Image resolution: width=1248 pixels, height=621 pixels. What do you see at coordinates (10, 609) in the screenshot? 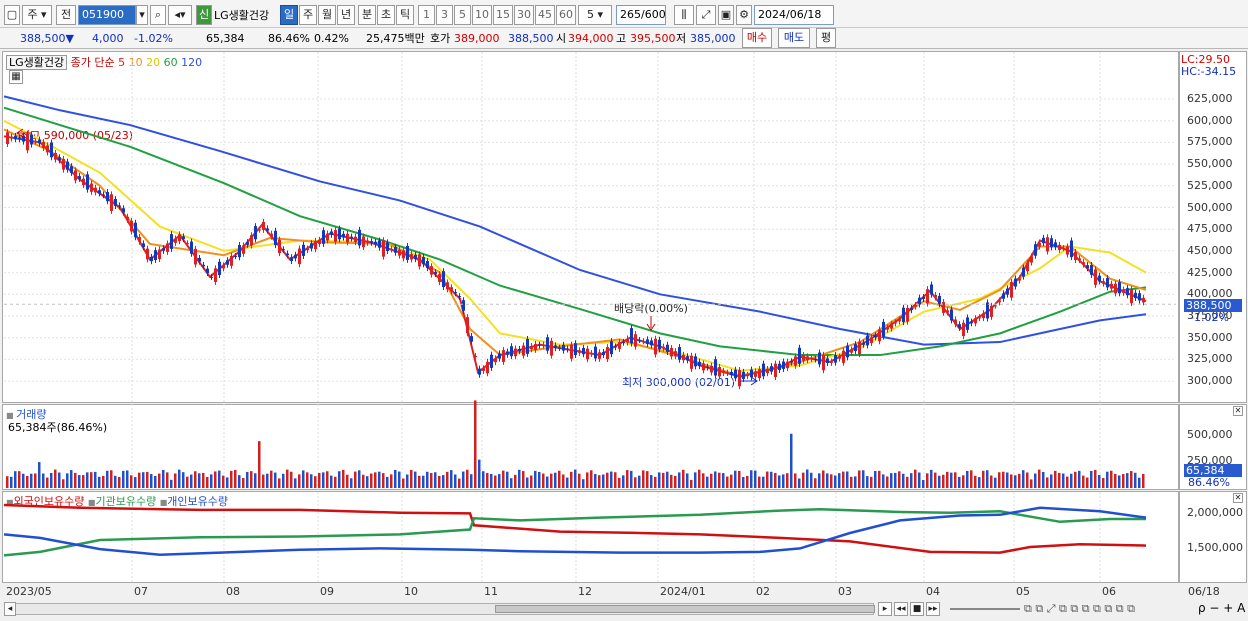
I see `scroll-left-icon: ◂` at bounding box center [10, 609].